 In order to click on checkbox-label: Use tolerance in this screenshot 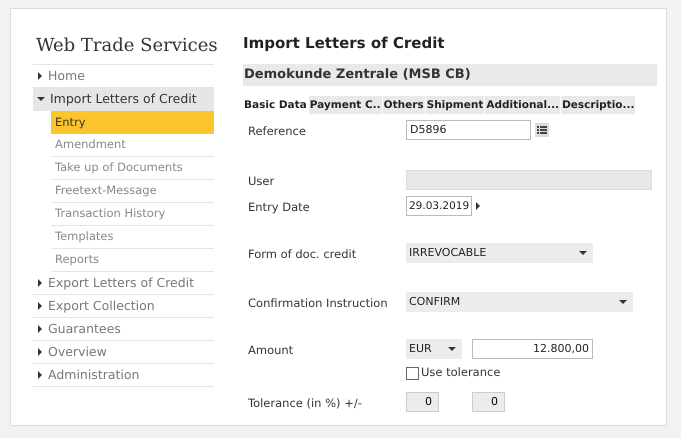, I will do `click(460, 373)`.